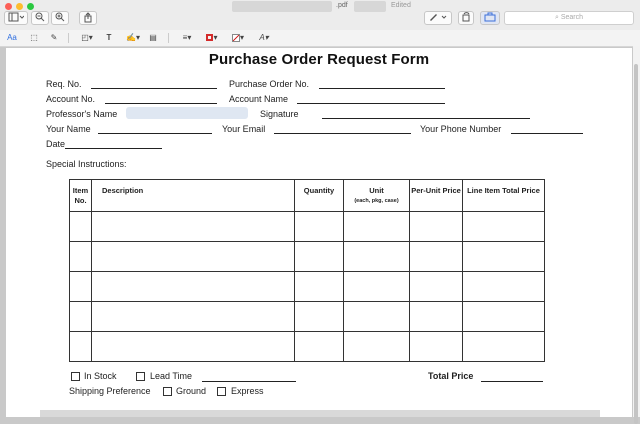 Image resolution: width=640 pixels, height=424 pixels. What do you see at coordinates (451, 376) in the screenshot?
I see `total-price-label: Total Price` at bounding box center [451, 376].